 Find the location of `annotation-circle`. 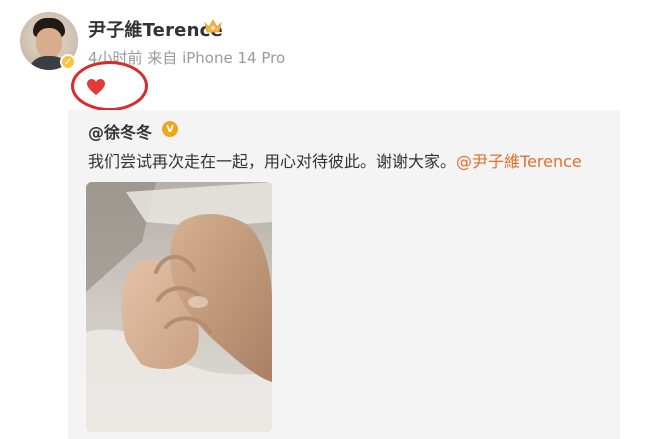

annotation-circle is located at coordinates (109, 86).